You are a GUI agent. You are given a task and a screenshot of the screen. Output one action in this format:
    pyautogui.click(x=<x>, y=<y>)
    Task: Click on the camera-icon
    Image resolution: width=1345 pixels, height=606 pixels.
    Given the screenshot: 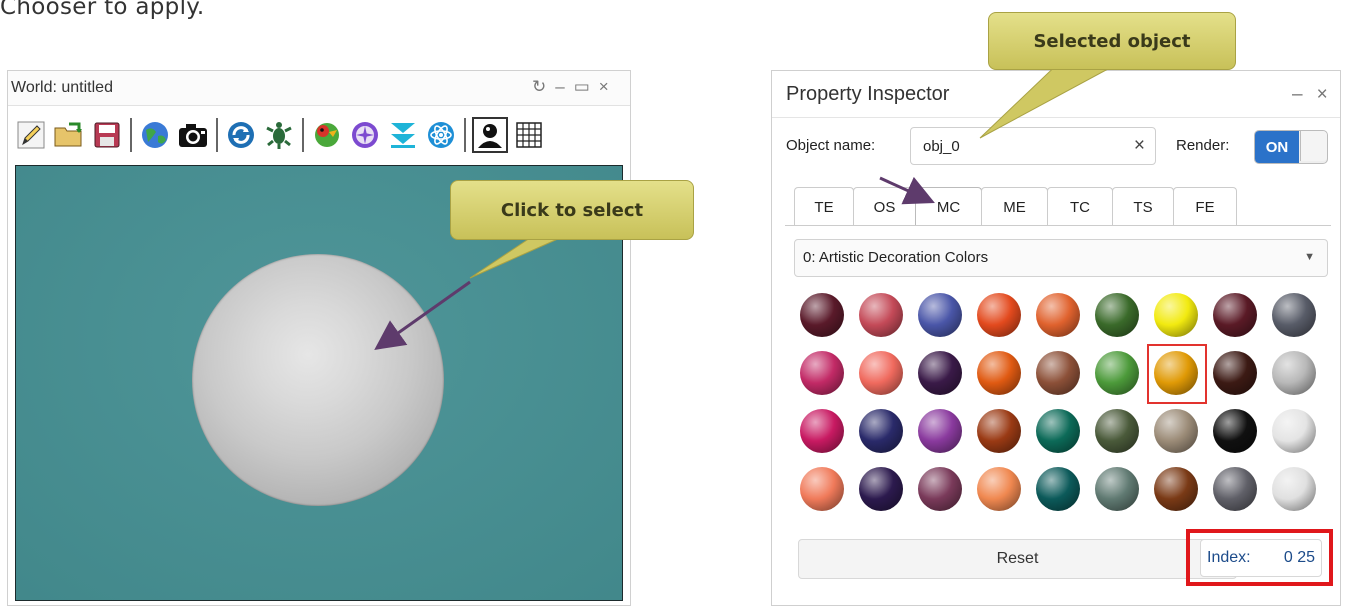 What is the action you would take?
    pyautogui.click(x=193, y=135)
    